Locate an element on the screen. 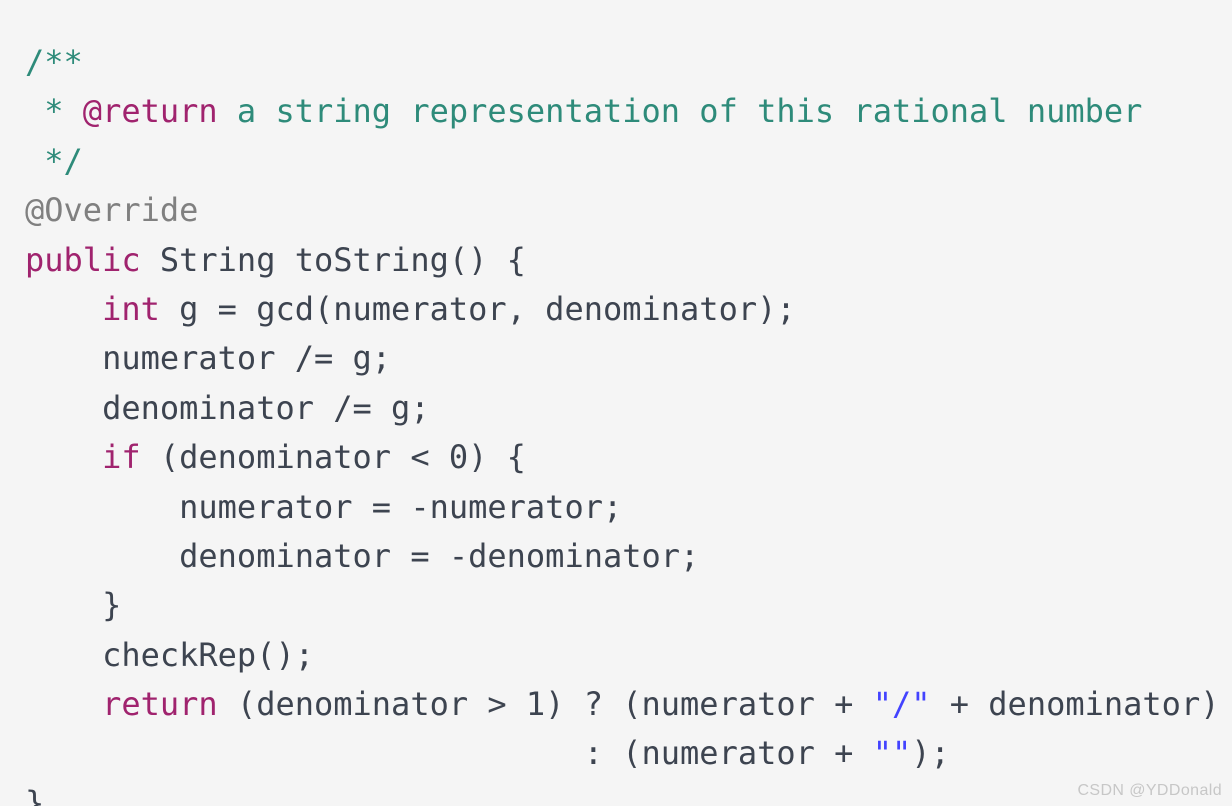  code-token-num: 1 is located at coordinates (535, 704).